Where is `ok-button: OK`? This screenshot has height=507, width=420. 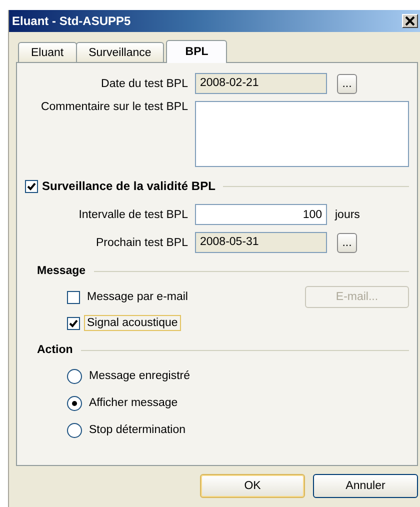 ok-button: OK is located at coordinates (252, 486).